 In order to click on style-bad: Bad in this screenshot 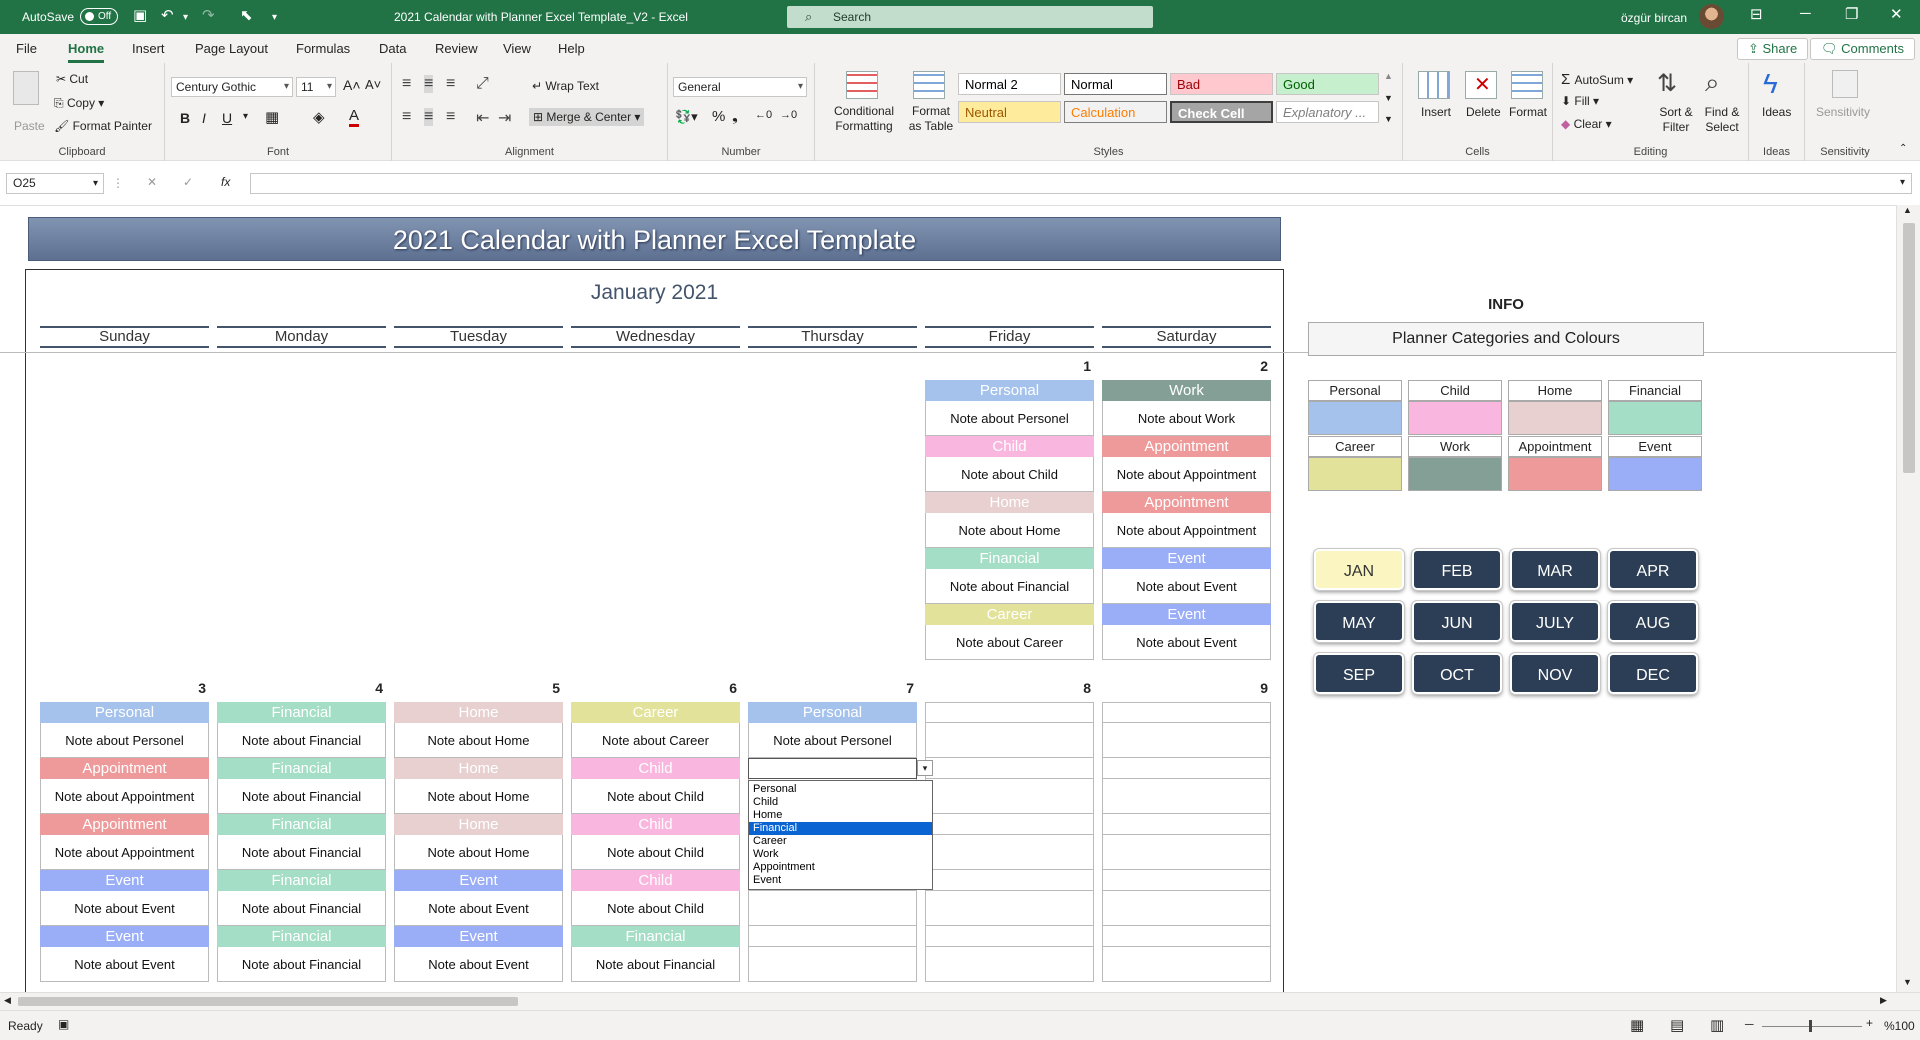, I will do `click(1221, 84)`.